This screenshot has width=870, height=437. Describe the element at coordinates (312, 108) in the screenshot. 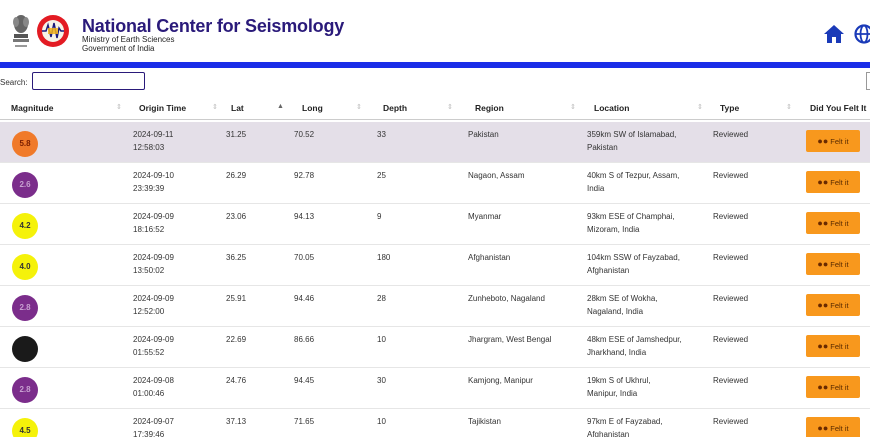

I see `column-header-long: Long` at that location.